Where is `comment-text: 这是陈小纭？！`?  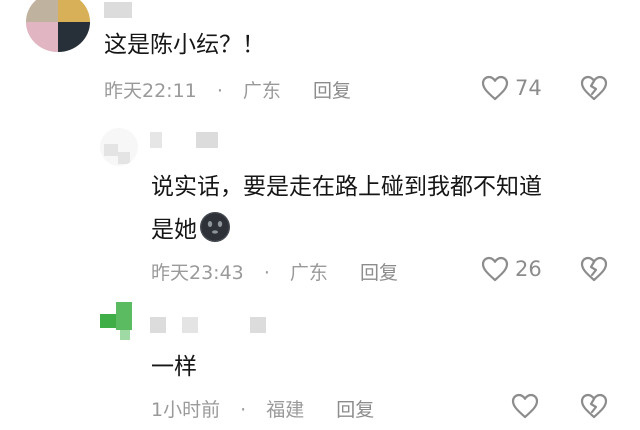 comment-text: 这是陈小纭？！ is located at coordinates (184, 45).